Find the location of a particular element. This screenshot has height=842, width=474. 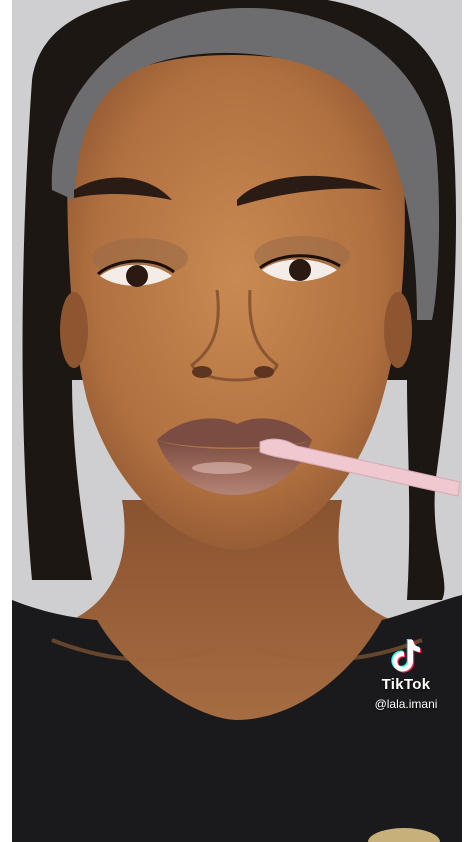

tiktok-watermark: TikTok @lala.imani is located at coordinates (406, 675).